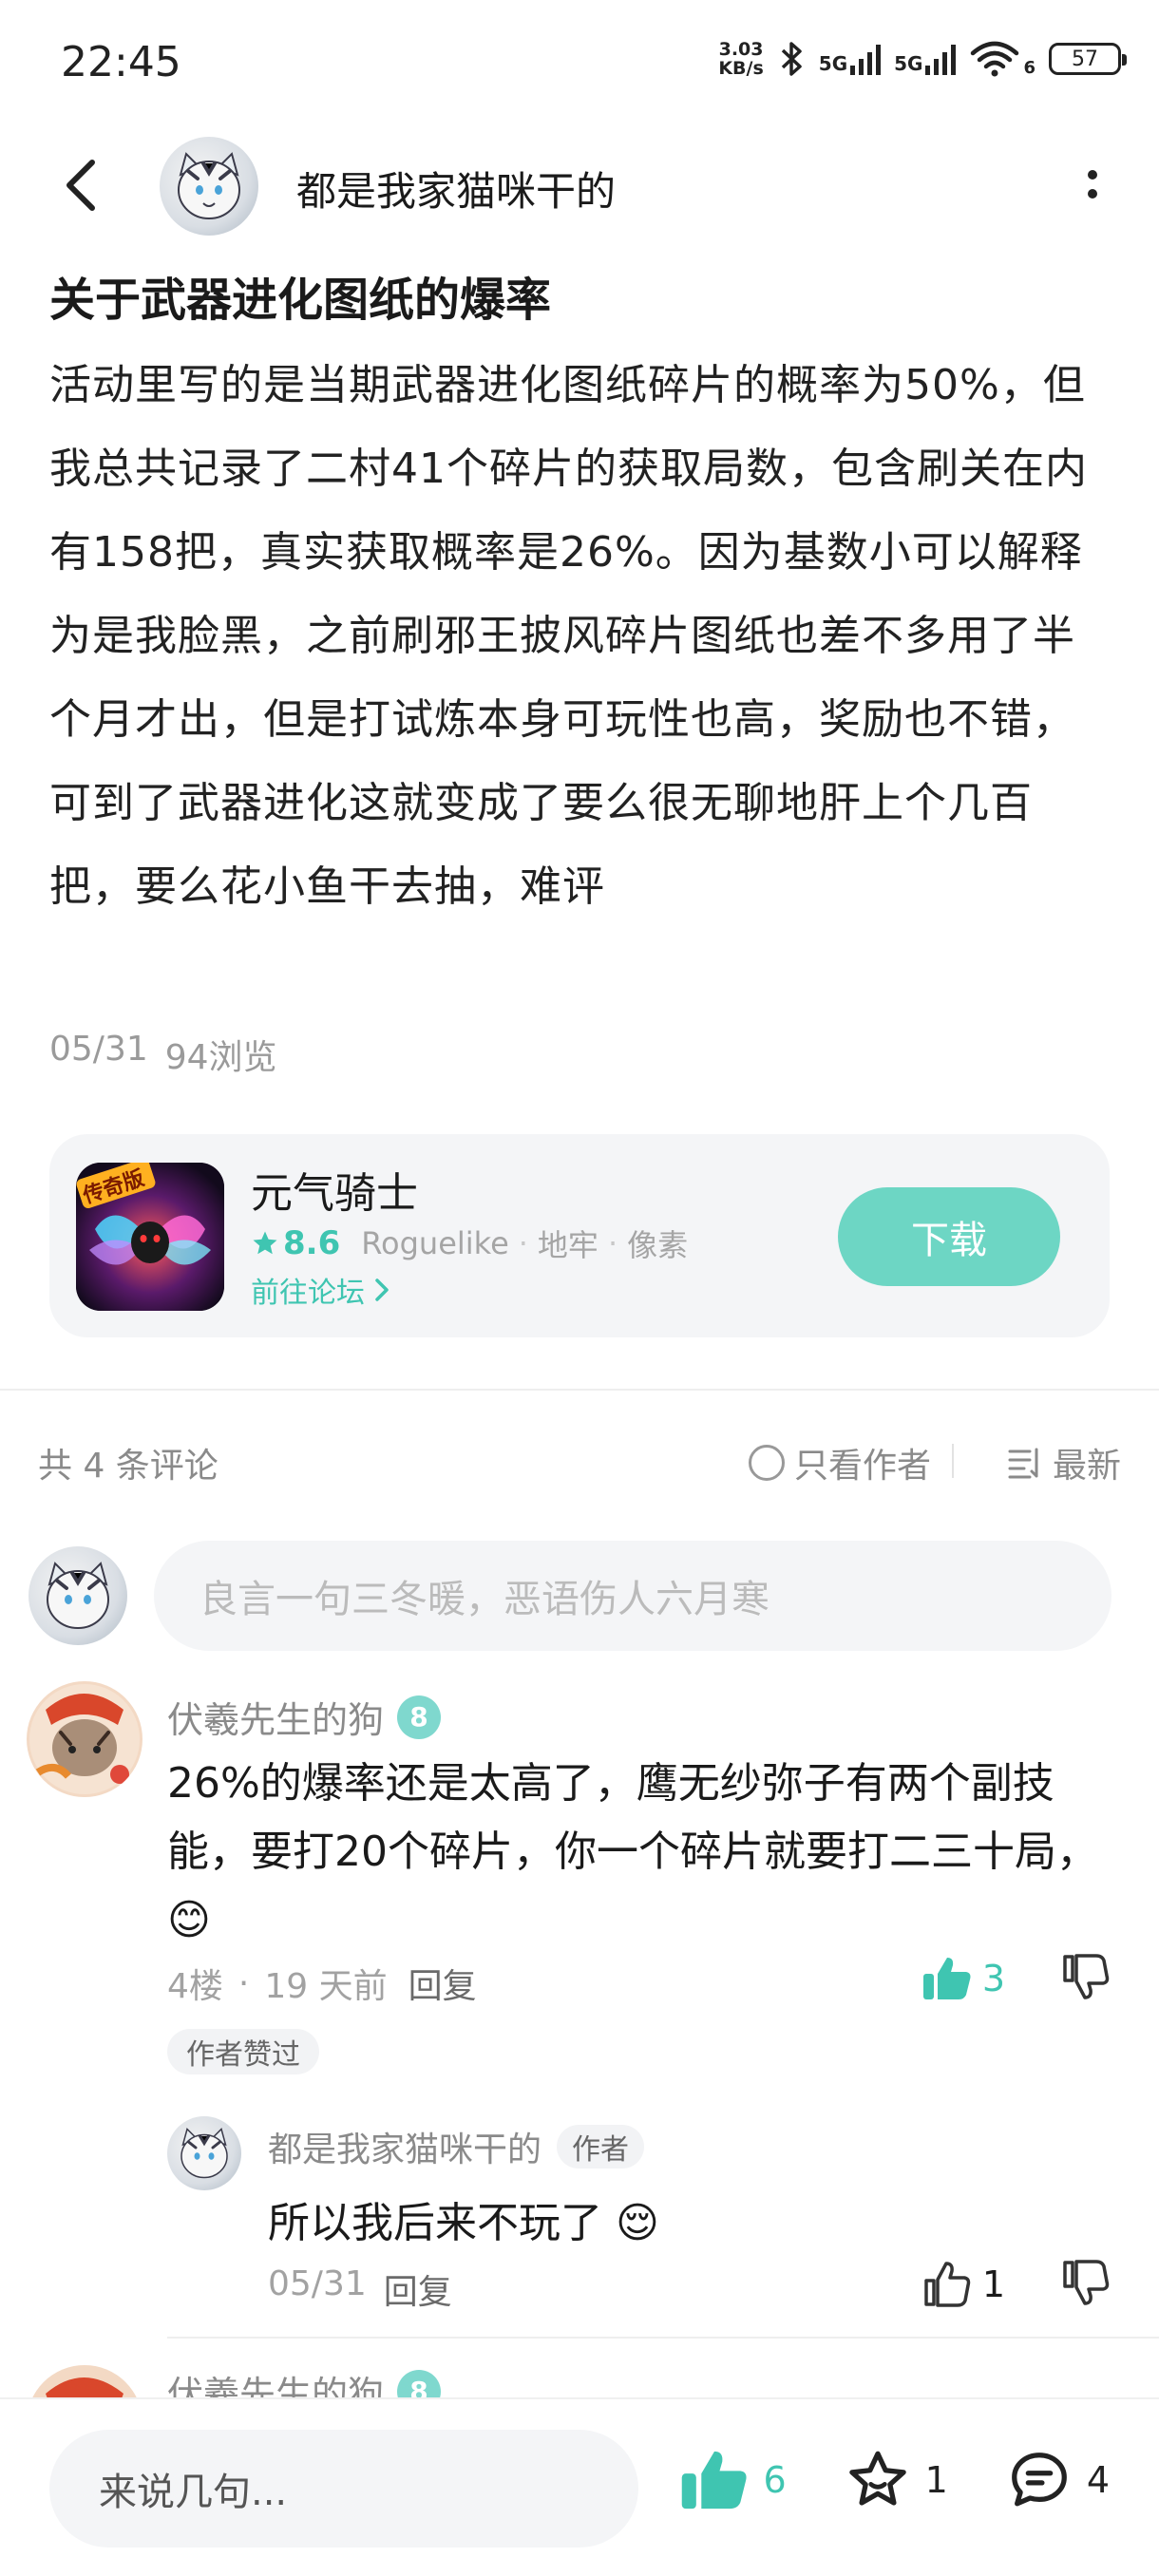 The image size is (1159, 2576). I want to click on comments-button: 4, so click(1057, 2480).